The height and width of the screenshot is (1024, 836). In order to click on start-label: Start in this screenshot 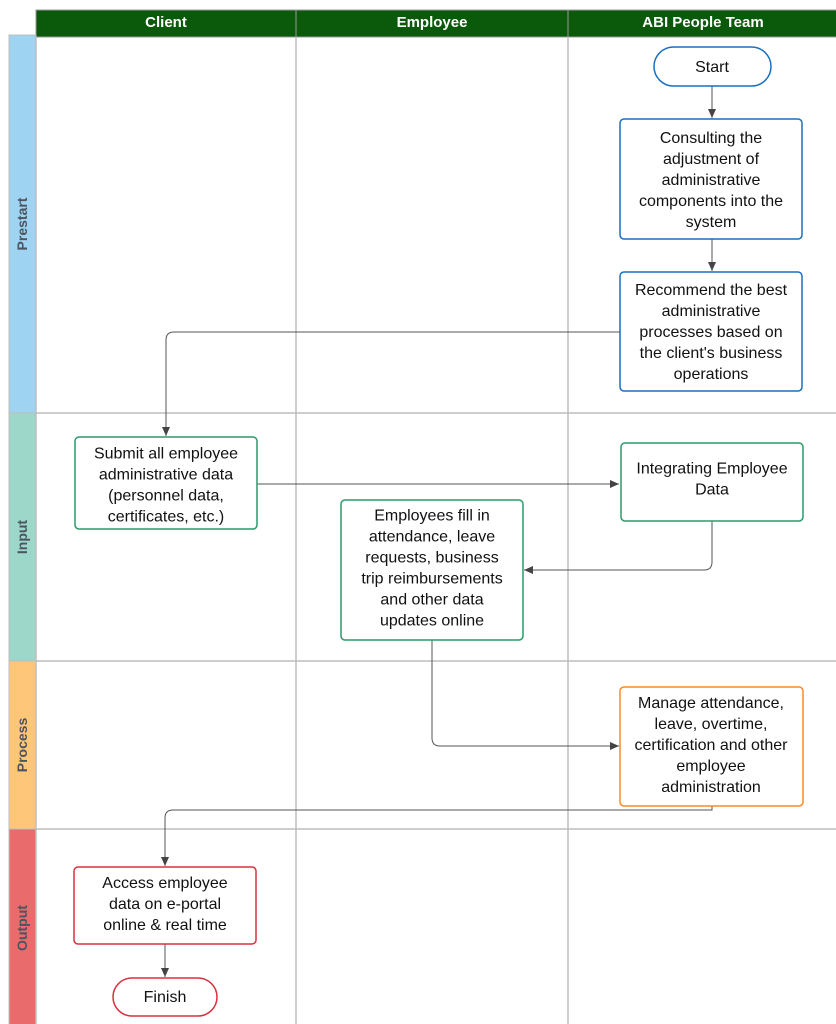, I will do `click(712, 67)`.